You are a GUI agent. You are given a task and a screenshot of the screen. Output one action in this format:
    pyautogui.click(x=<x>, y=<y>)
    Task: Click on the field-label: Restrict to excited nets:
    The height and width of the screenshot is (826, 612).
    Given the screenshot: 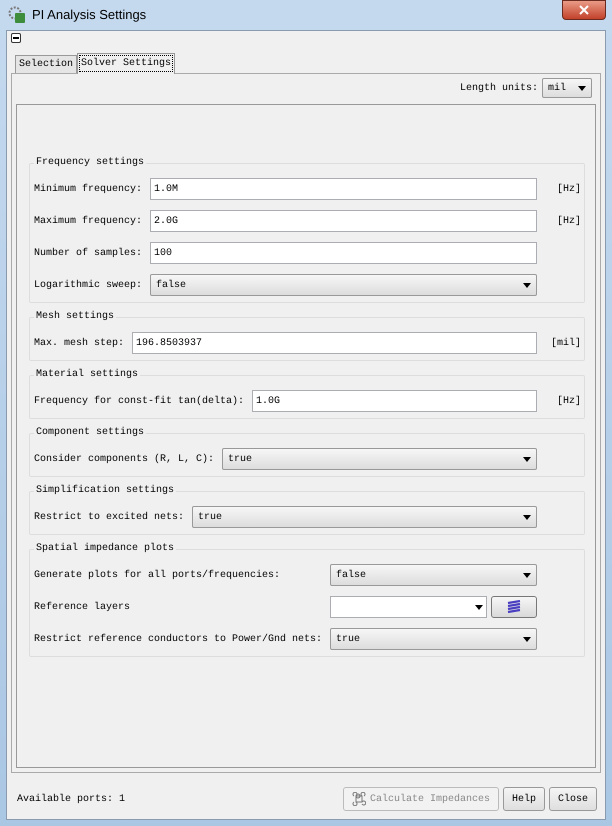 What is the action you would take?
    pyautogui.click(x=109, y=517)
    